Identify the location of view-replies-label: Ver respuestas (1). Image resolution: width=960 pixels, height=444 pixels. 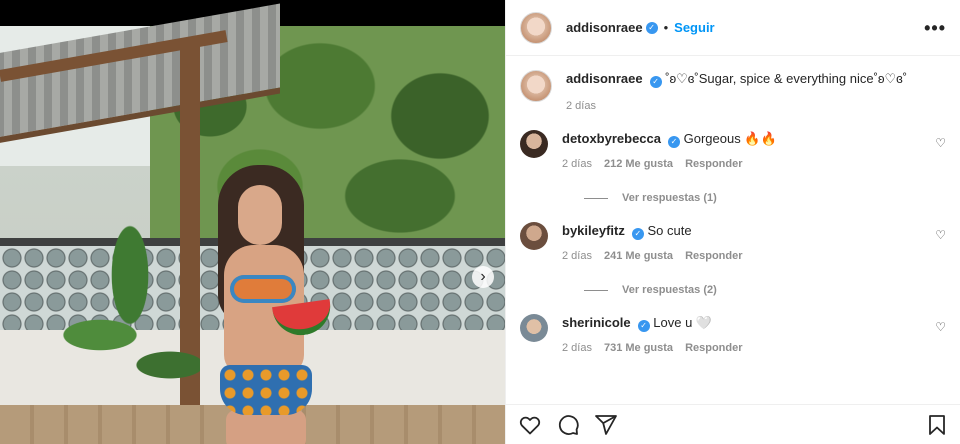
(669, 198).